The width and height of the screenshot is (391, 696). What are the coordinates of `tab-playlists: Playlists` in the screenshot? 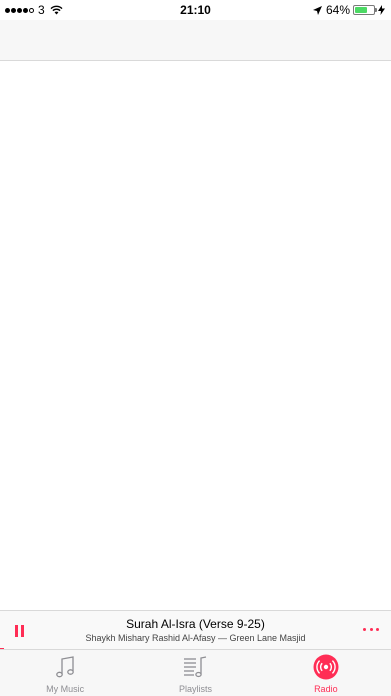 It's located at (195, 673).